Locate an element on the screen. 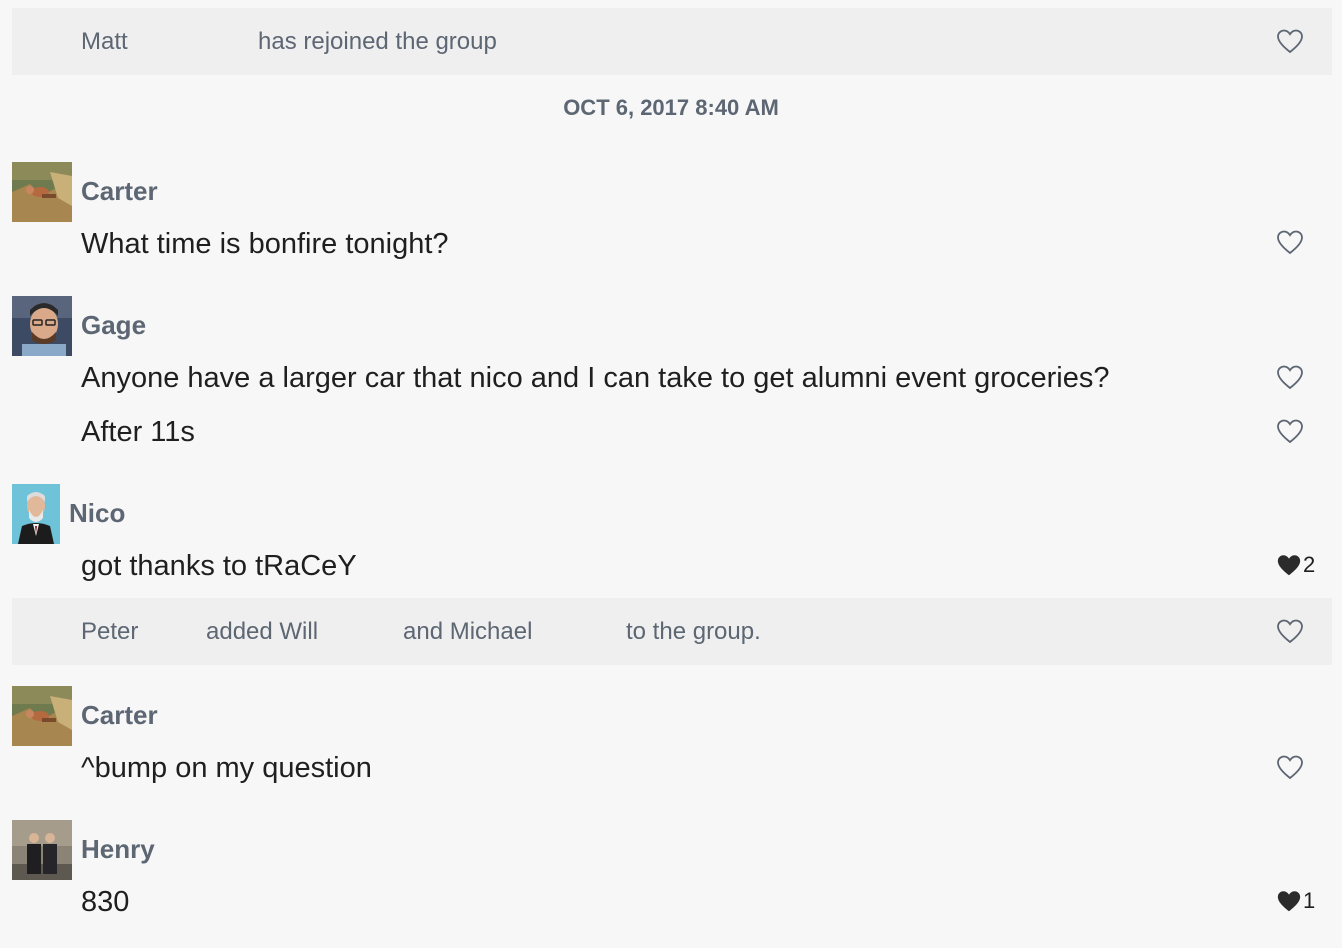 Image resolution: width=1342 pixels, height=948 pixels. henry-photo is located at coordinates (42, 850).